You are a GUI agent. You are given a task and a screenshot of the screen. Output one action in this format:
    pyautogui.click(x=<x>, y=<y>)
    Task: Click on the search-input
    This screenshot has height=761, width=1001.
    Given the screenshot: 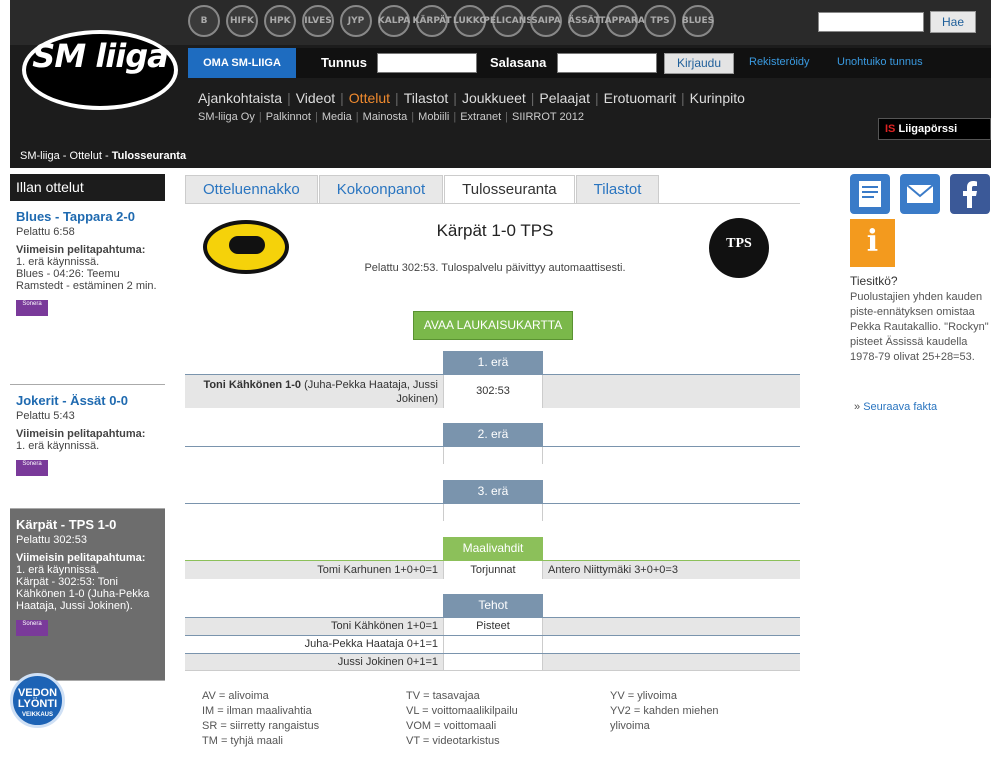 What is the action you would take?
    pyautogui.click(x=871, y=22)
    